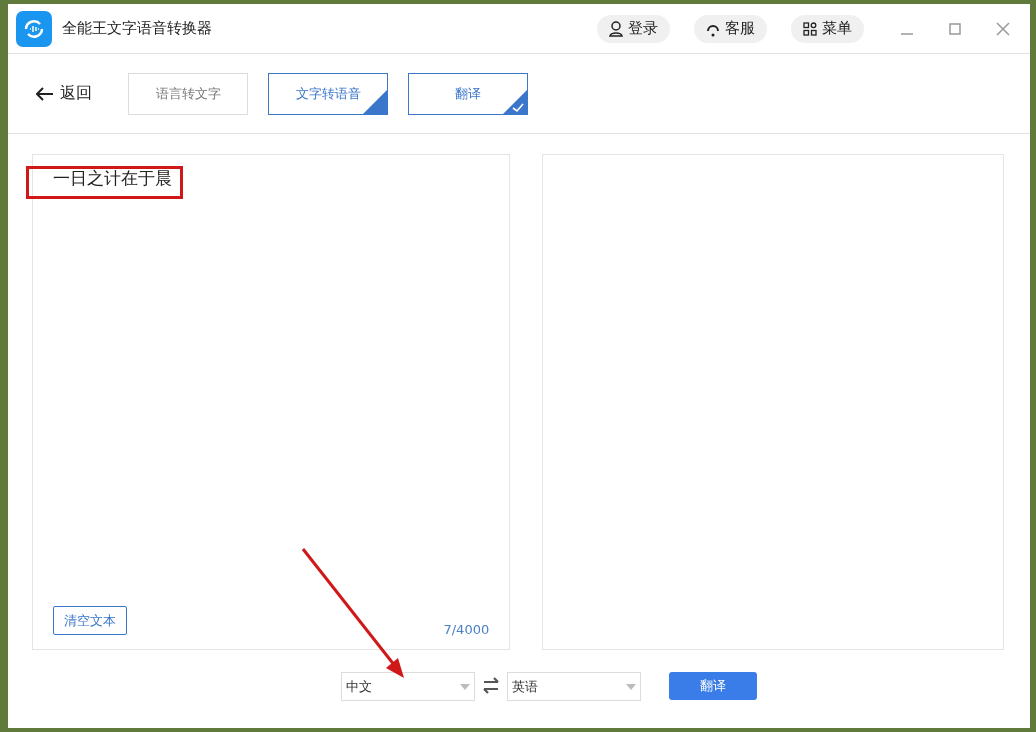 The image size is (1036, 732). I want to click on minimize-icon, so click(907, 33).